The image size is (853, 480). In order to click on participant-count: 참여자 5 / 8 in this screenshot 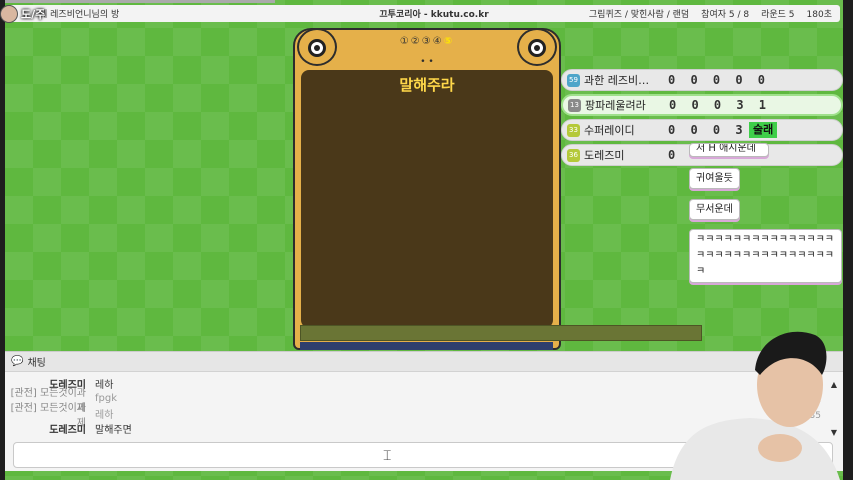, I will do `click(725, 15)`.